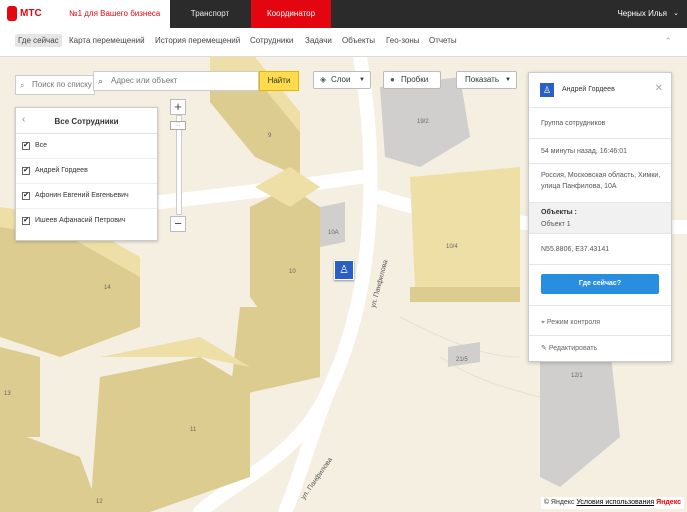 The height and width of the screenshot is (512, 687). I want to click on edit-label: Редактировать, so click(573, 348).